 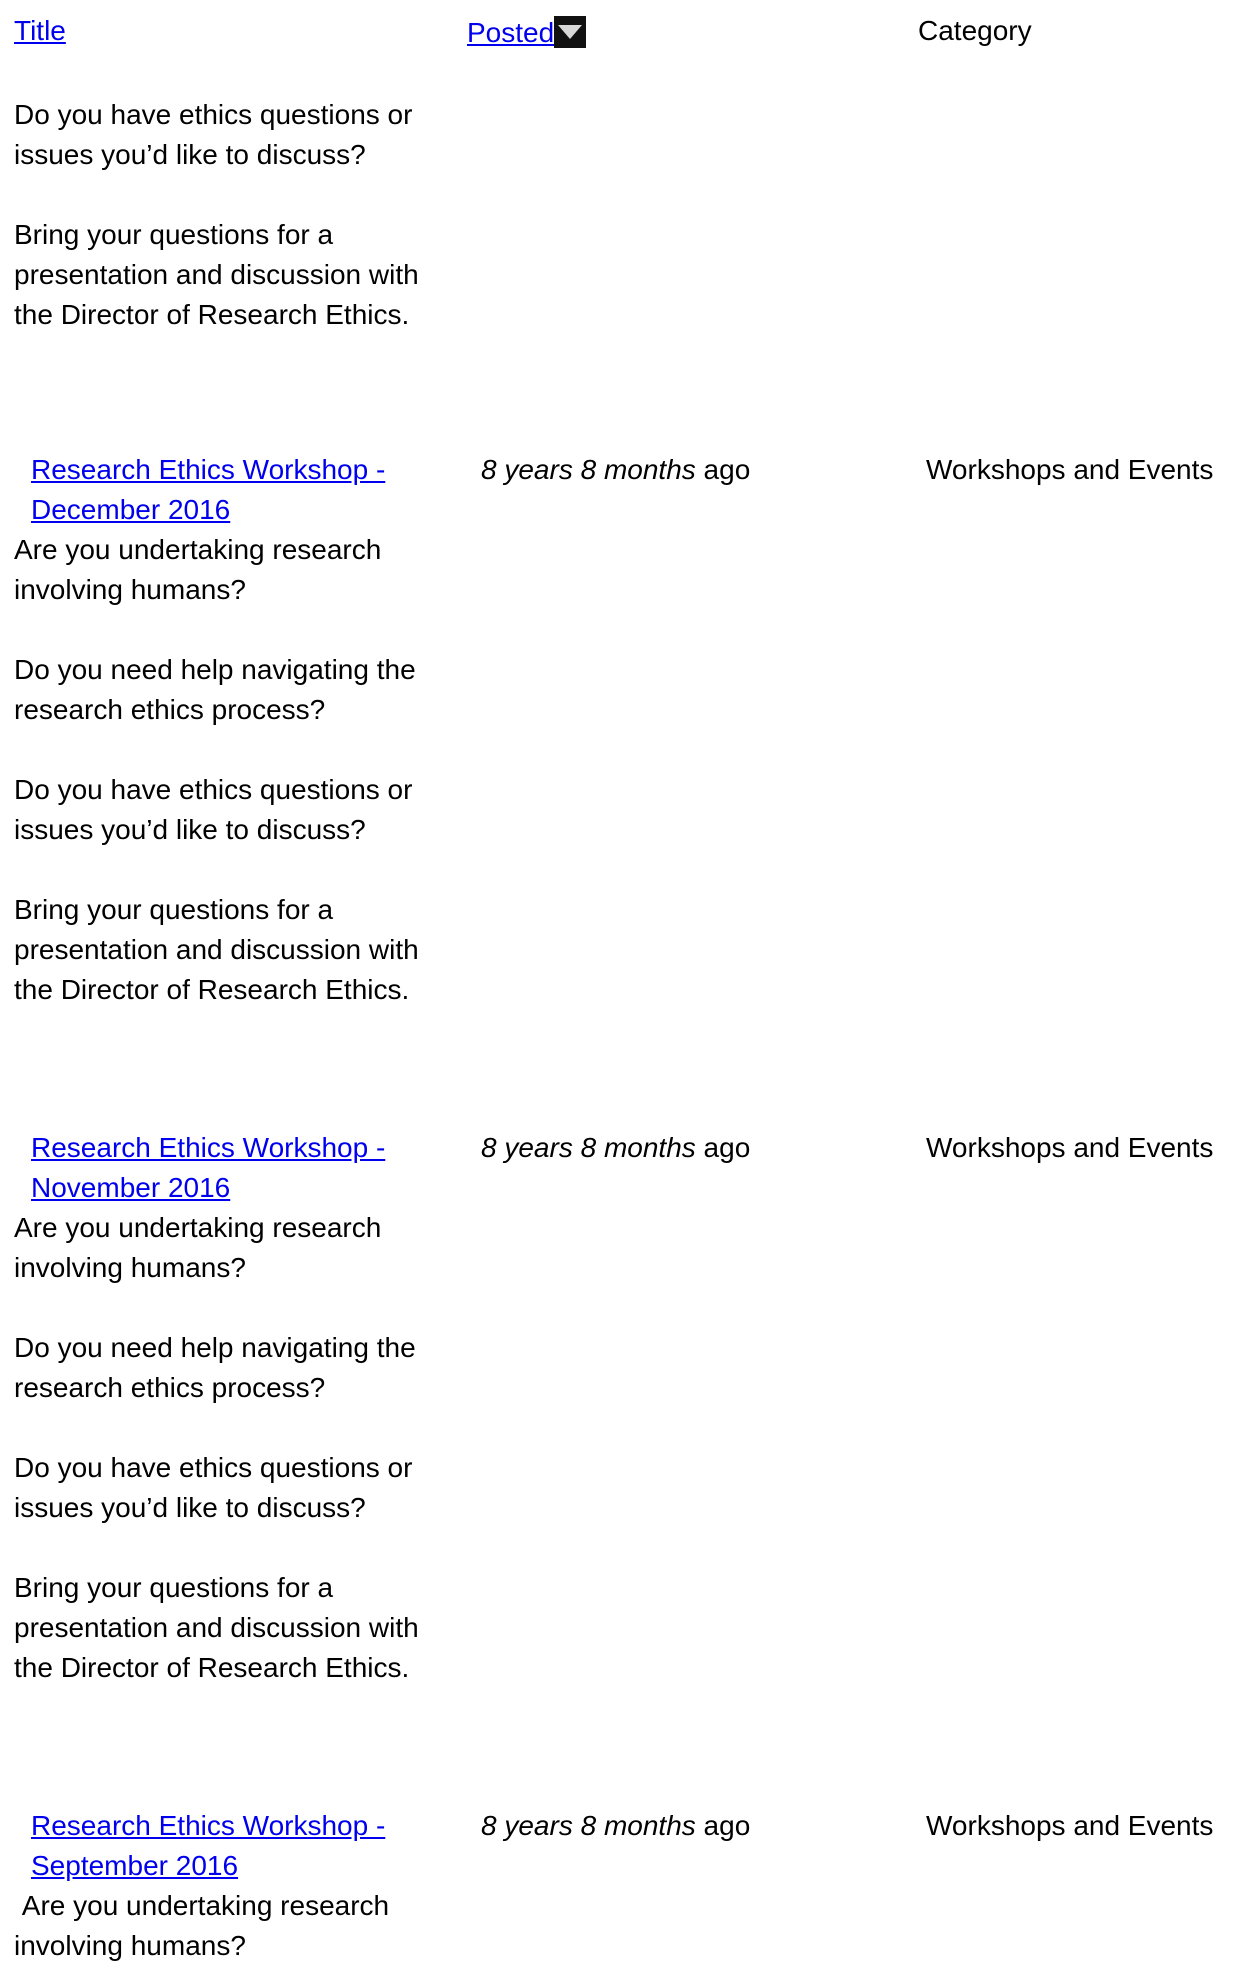 What do you see at coordinates (510, 32) in the screenshot?
I see `sort-by-posted-link: Posted` at bounding box center [510, 32].